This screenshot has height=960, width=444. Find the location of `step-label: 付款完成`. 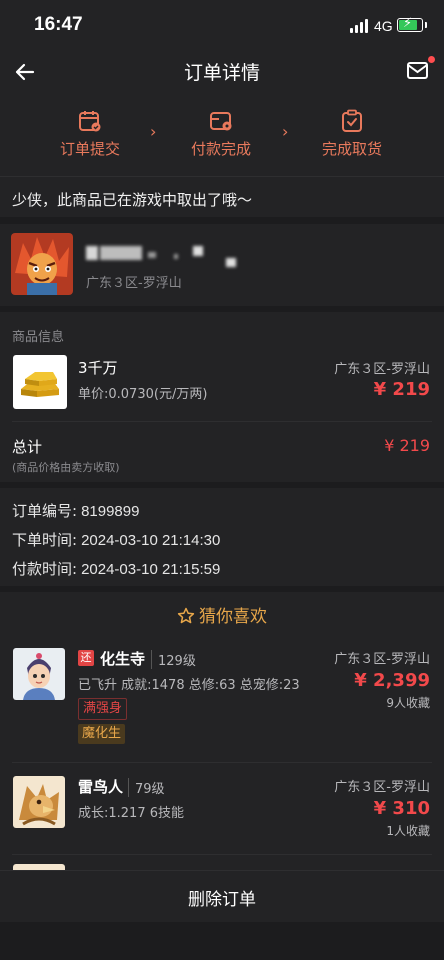

step-label: 付款完成 is located at coordinates (220, 149).